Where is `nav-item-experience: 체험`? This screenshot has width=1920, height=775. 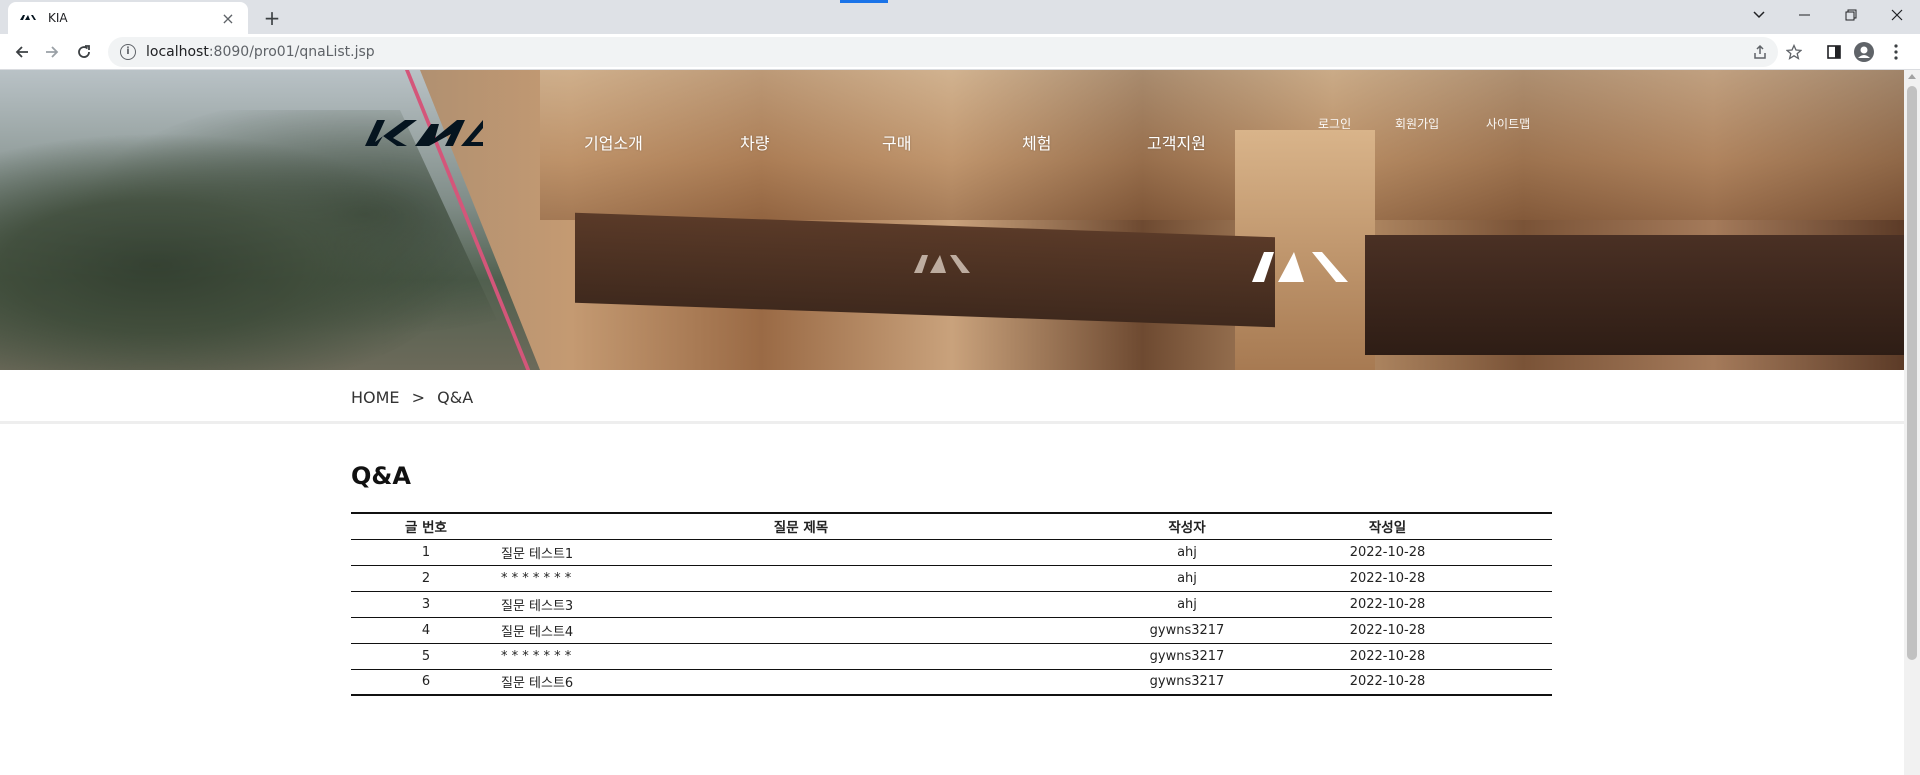 nav-item-experience: 체험 is located at coordinates (1036, 142).